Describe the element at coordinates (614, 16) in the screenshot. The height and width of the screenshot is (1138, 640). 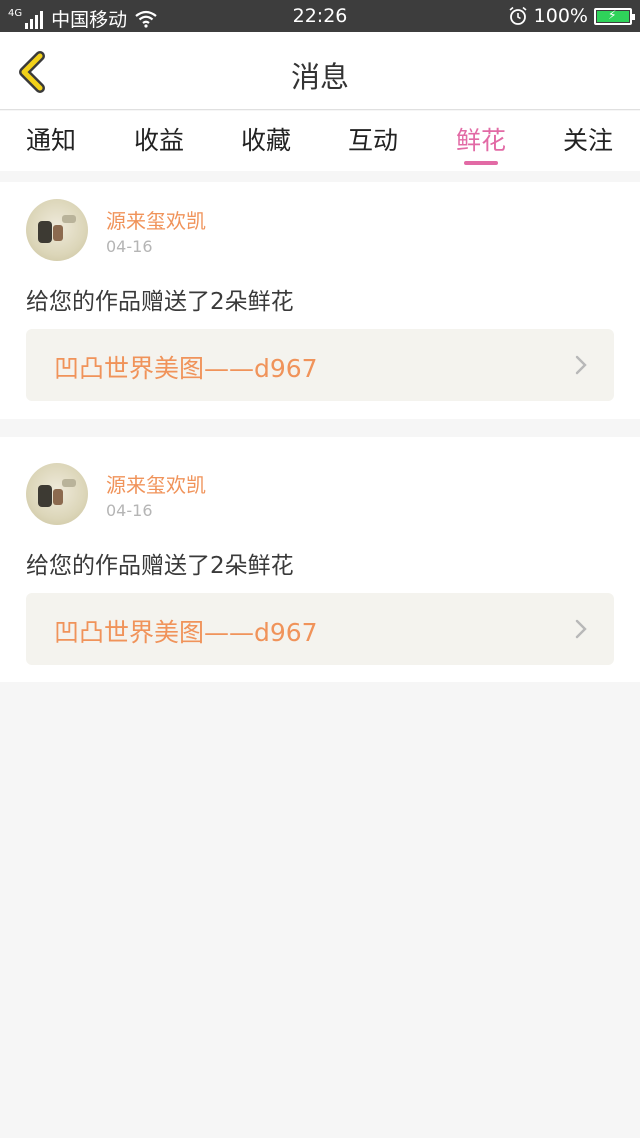
I see `battery-icon: ⚡` at that location.